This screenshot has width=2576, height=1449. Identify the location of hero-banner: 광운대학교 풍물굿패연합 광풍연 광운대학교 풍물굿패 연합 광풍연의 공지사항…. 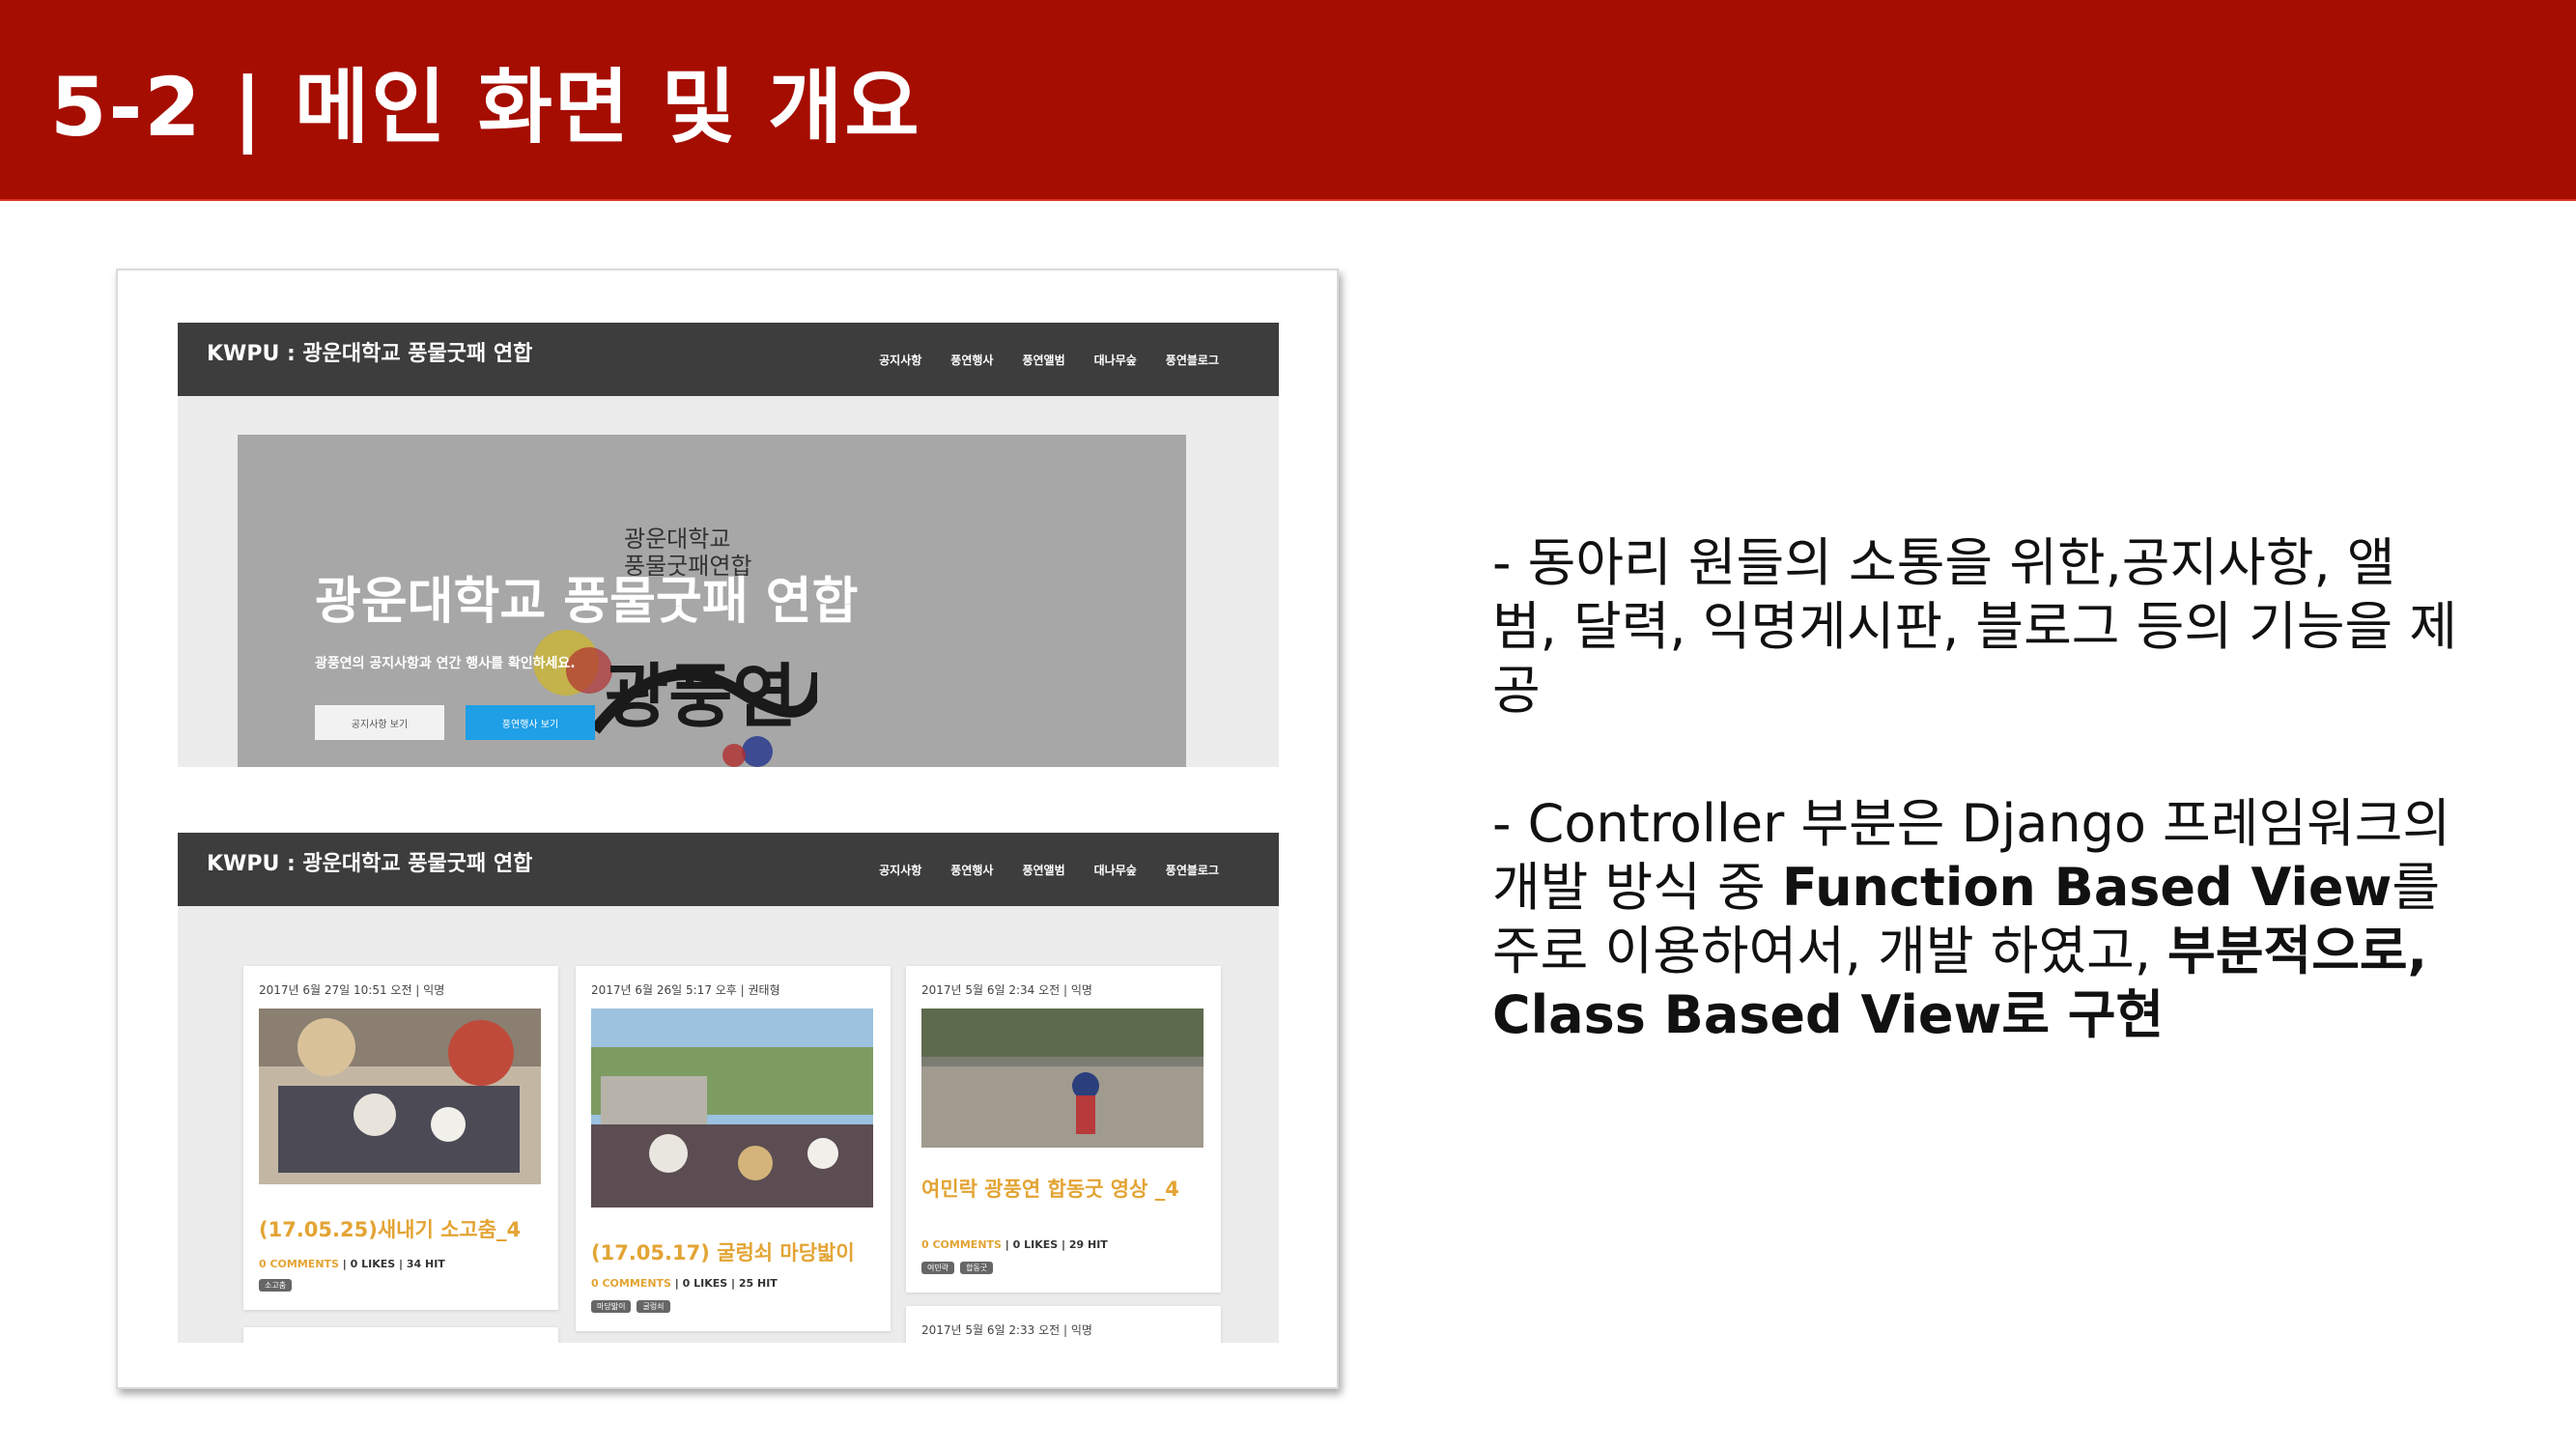
(712, 601).